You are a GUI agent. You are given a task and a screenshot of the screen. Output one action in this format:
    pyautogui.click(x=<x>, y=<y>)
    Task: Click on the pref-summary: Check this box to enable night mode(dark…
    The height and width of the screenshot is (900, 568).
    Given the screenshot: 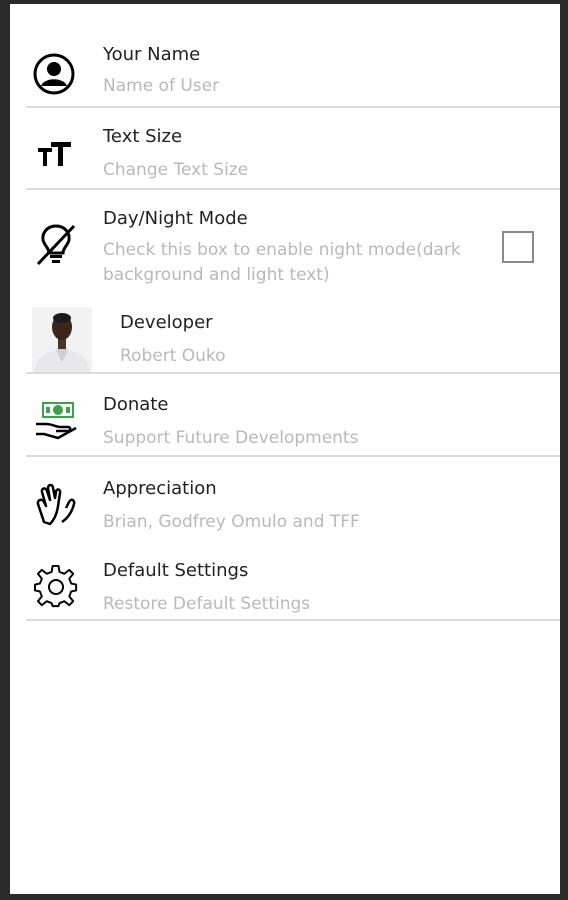 What is the action you would take?
    pyautogui.click(x=282, y=262)
    